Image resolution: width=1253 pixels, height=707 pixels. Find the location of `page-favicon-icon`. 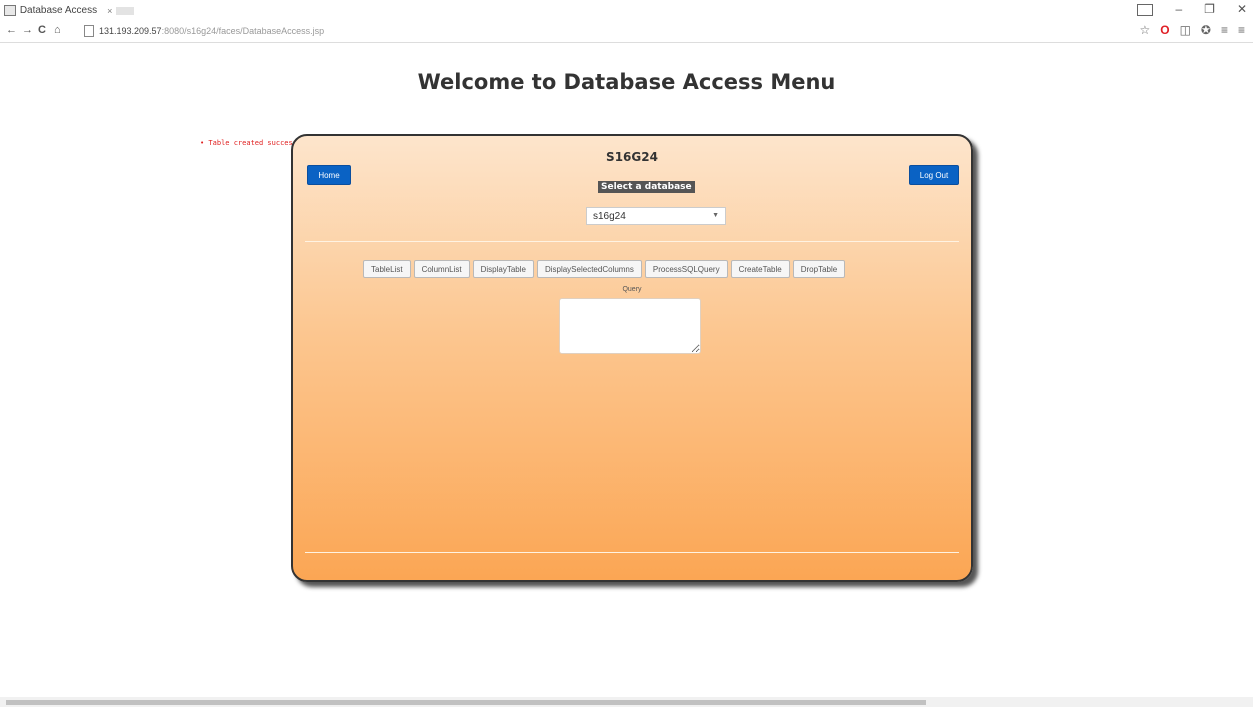

page-favicon-icon is located at coordinates (10, 10).